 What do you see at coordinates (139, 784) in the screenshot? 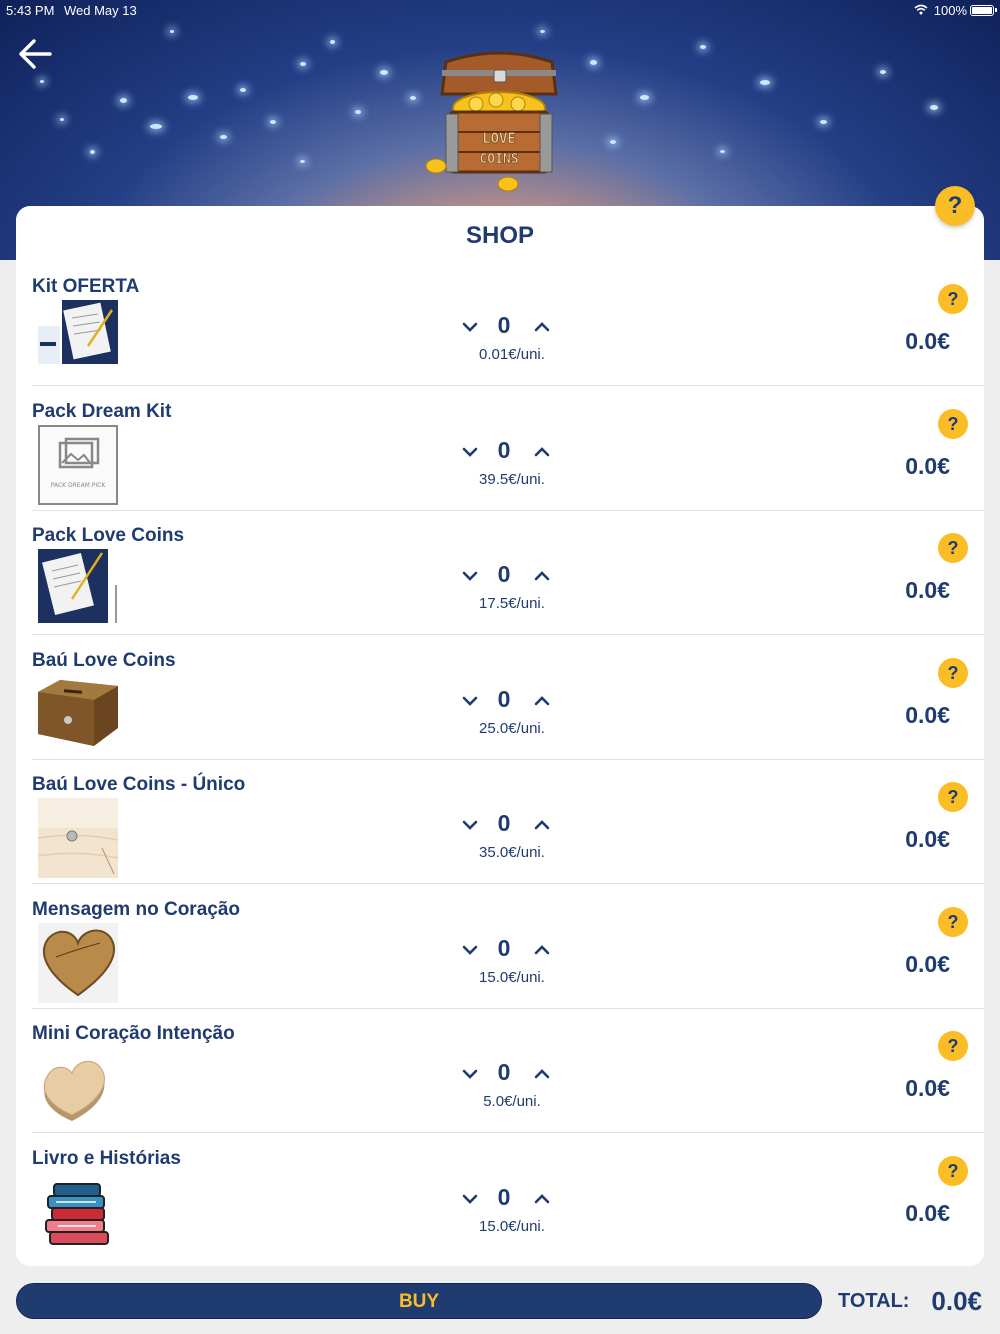
I see `product-name: Baú Love Coins - Único` at bounding box center [139, 784].